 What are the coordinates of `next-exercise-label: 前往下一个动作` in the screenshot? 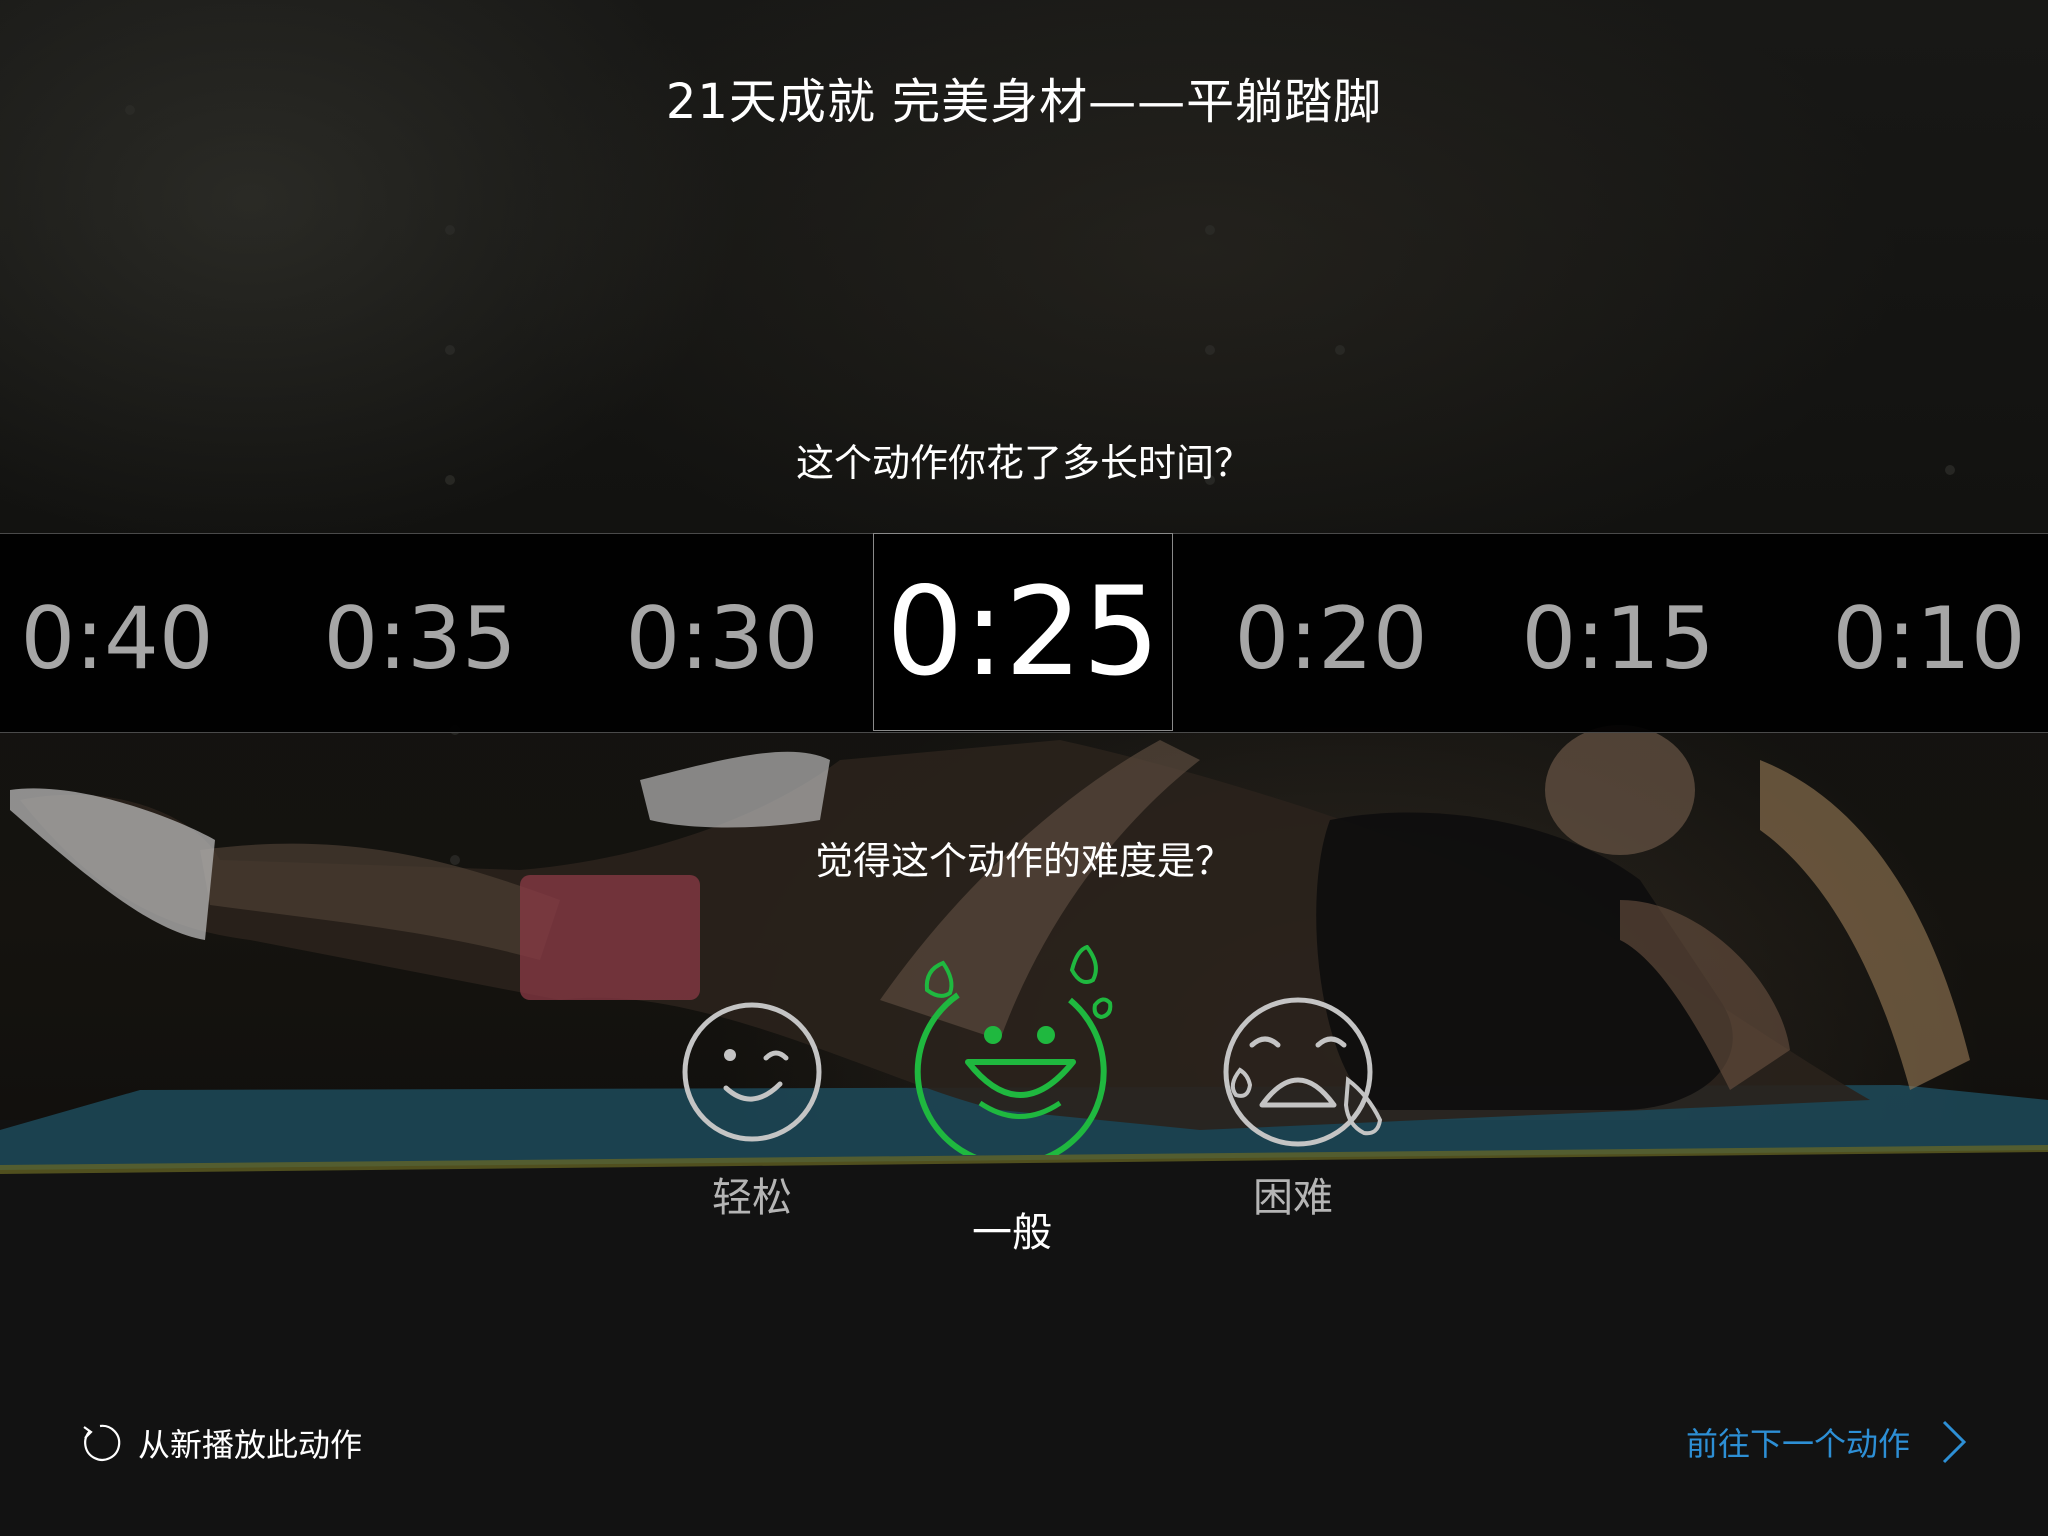 It's located at (1797, 1444).